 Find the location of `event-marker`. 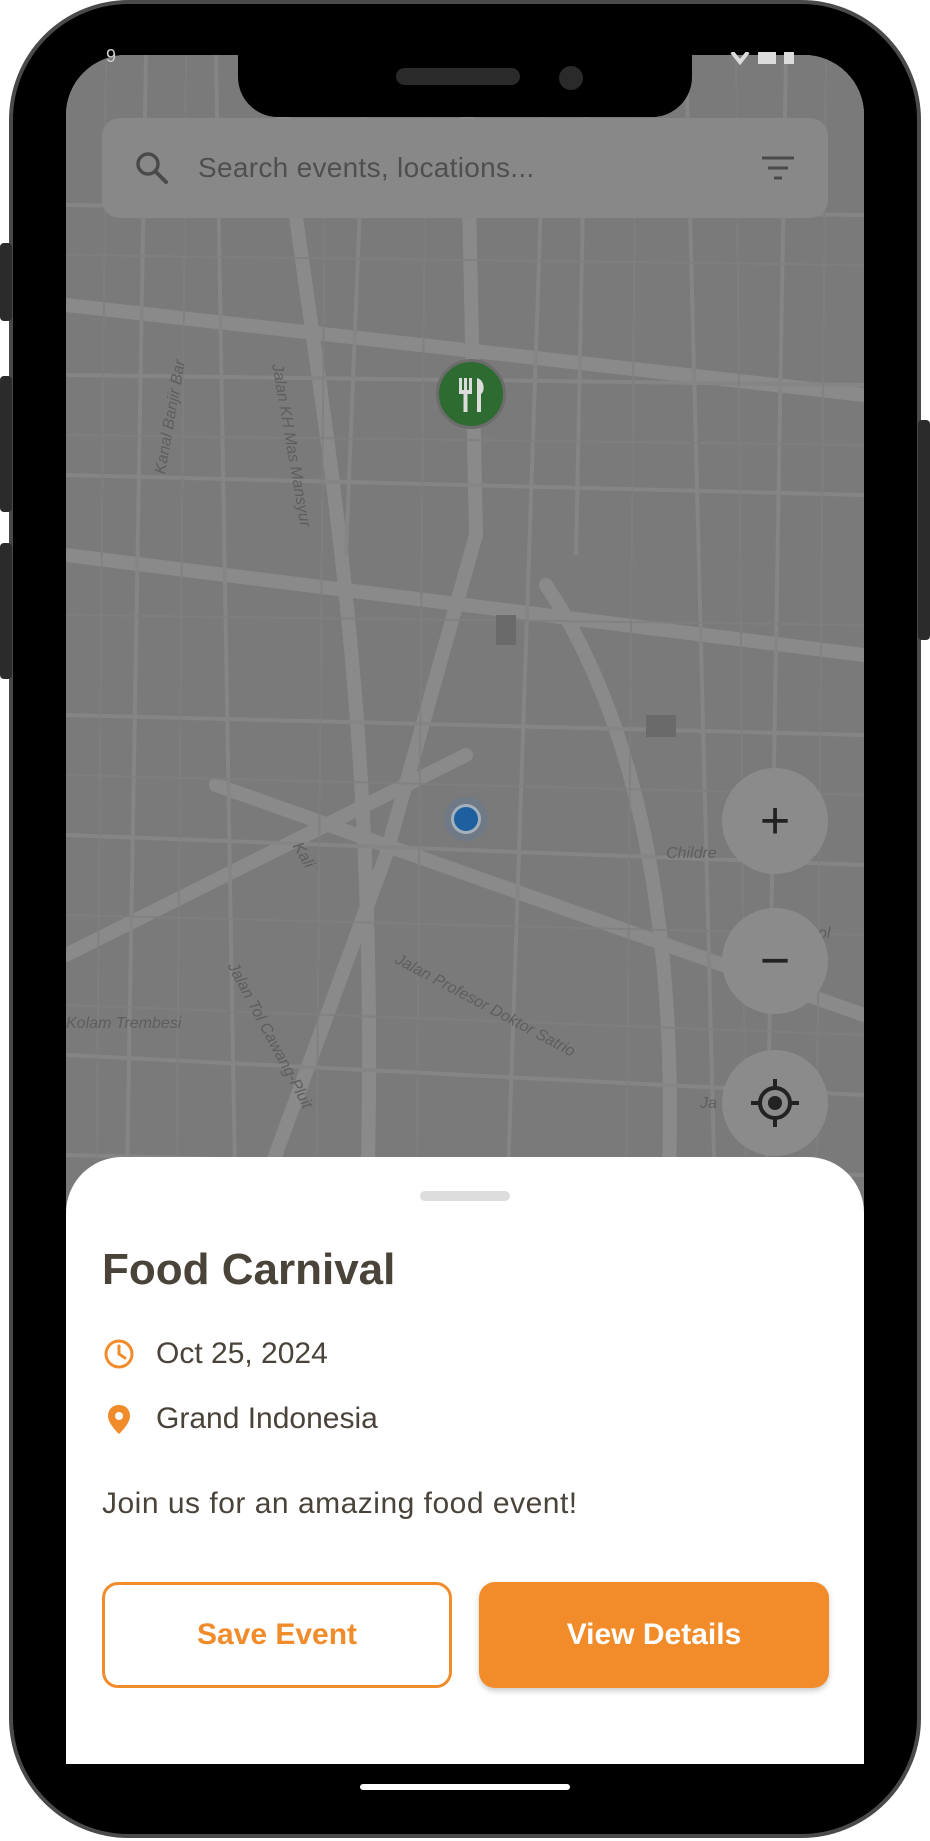

event-marker is located at coordinates (471, 394).